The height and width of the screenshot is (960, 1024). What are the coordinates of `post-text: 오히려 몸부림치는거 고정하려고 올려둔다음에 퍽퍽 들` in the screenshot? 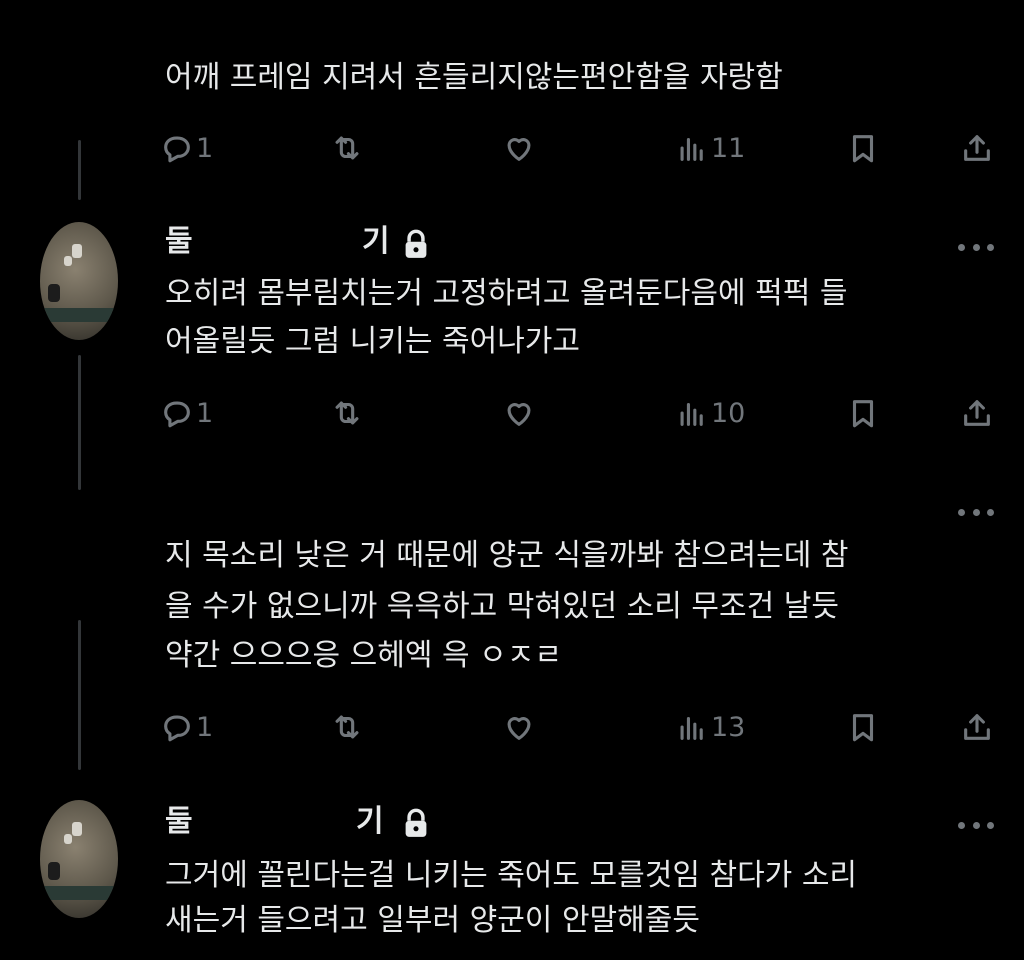 It's located at (506, 293).